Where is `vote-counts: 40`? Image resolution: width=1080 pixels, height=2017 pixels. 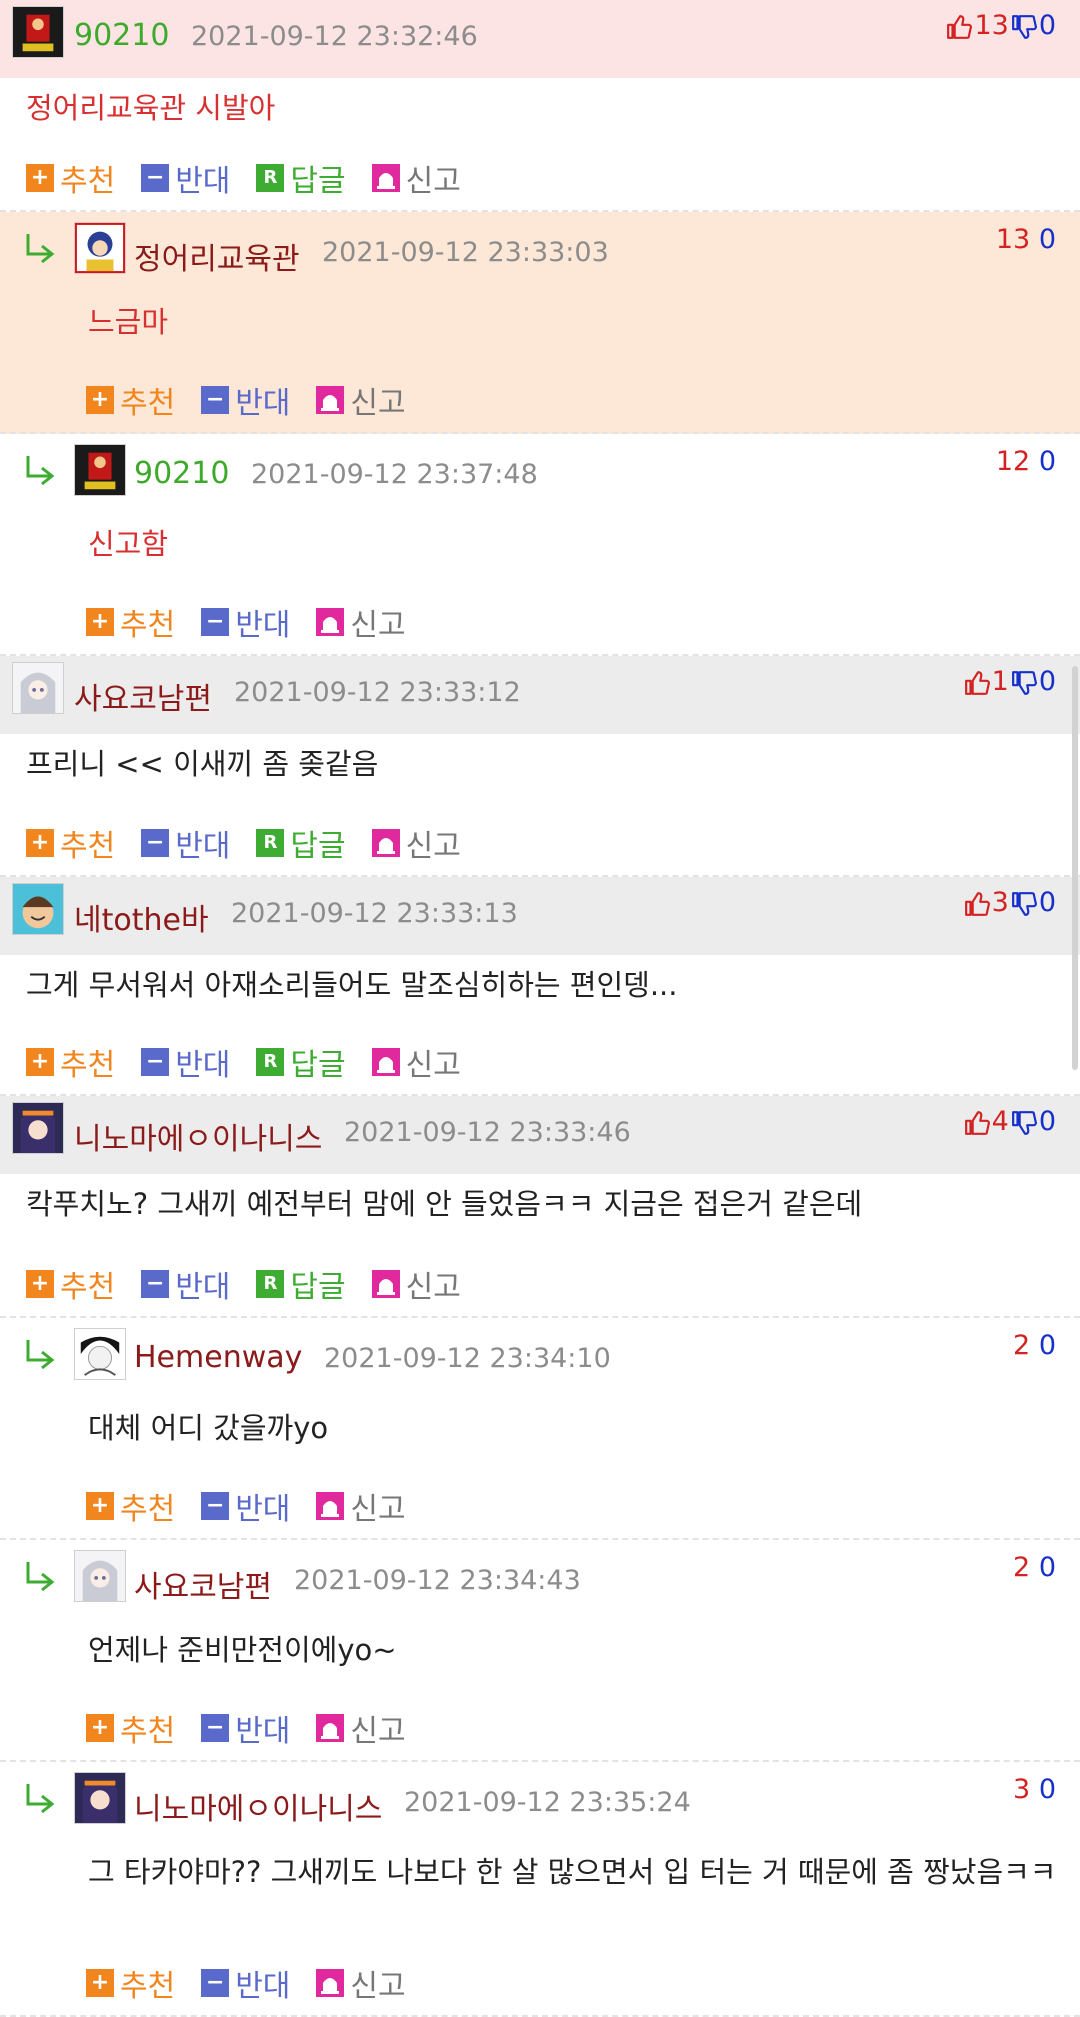 vote-counts: 40 is located at coordinates (1009, 1121).